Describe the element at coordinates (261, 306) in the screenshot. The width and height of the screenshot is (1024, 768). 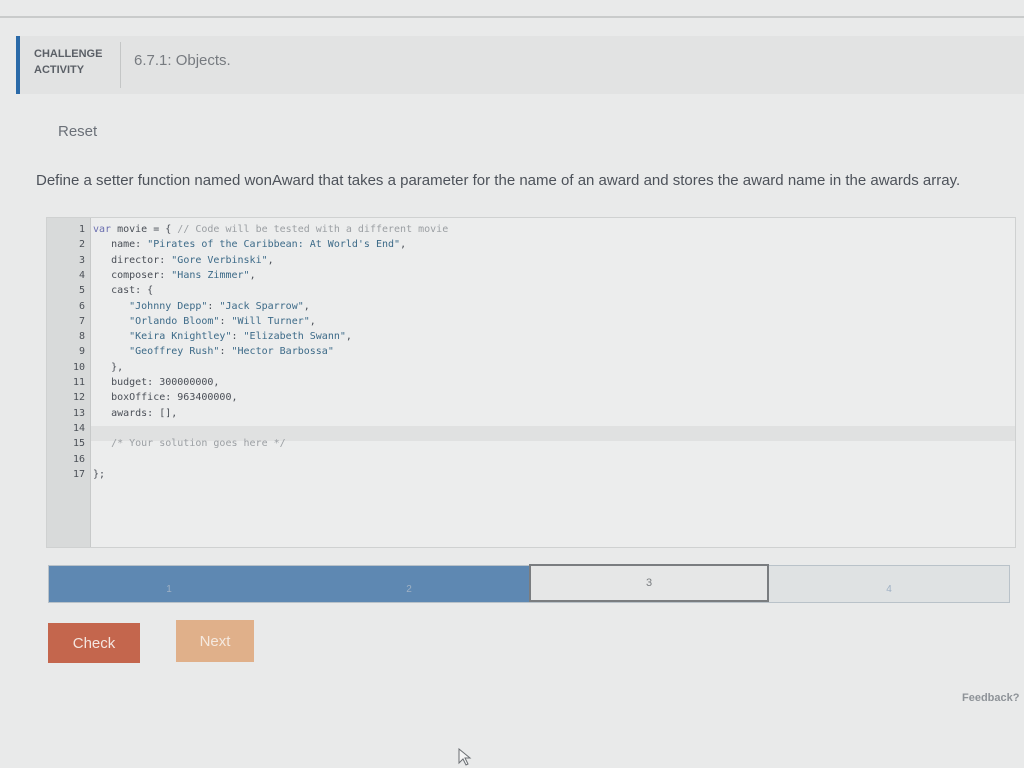
I see `code-token: "Jack Sparrow"` at that location.